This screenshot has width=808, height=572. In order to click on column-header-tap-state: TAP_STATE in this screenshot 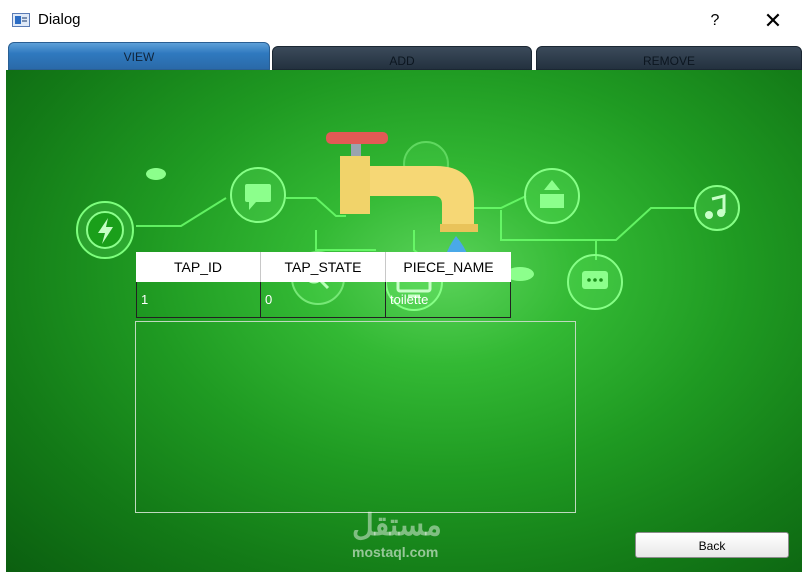, I will do `click(323, 267)`.